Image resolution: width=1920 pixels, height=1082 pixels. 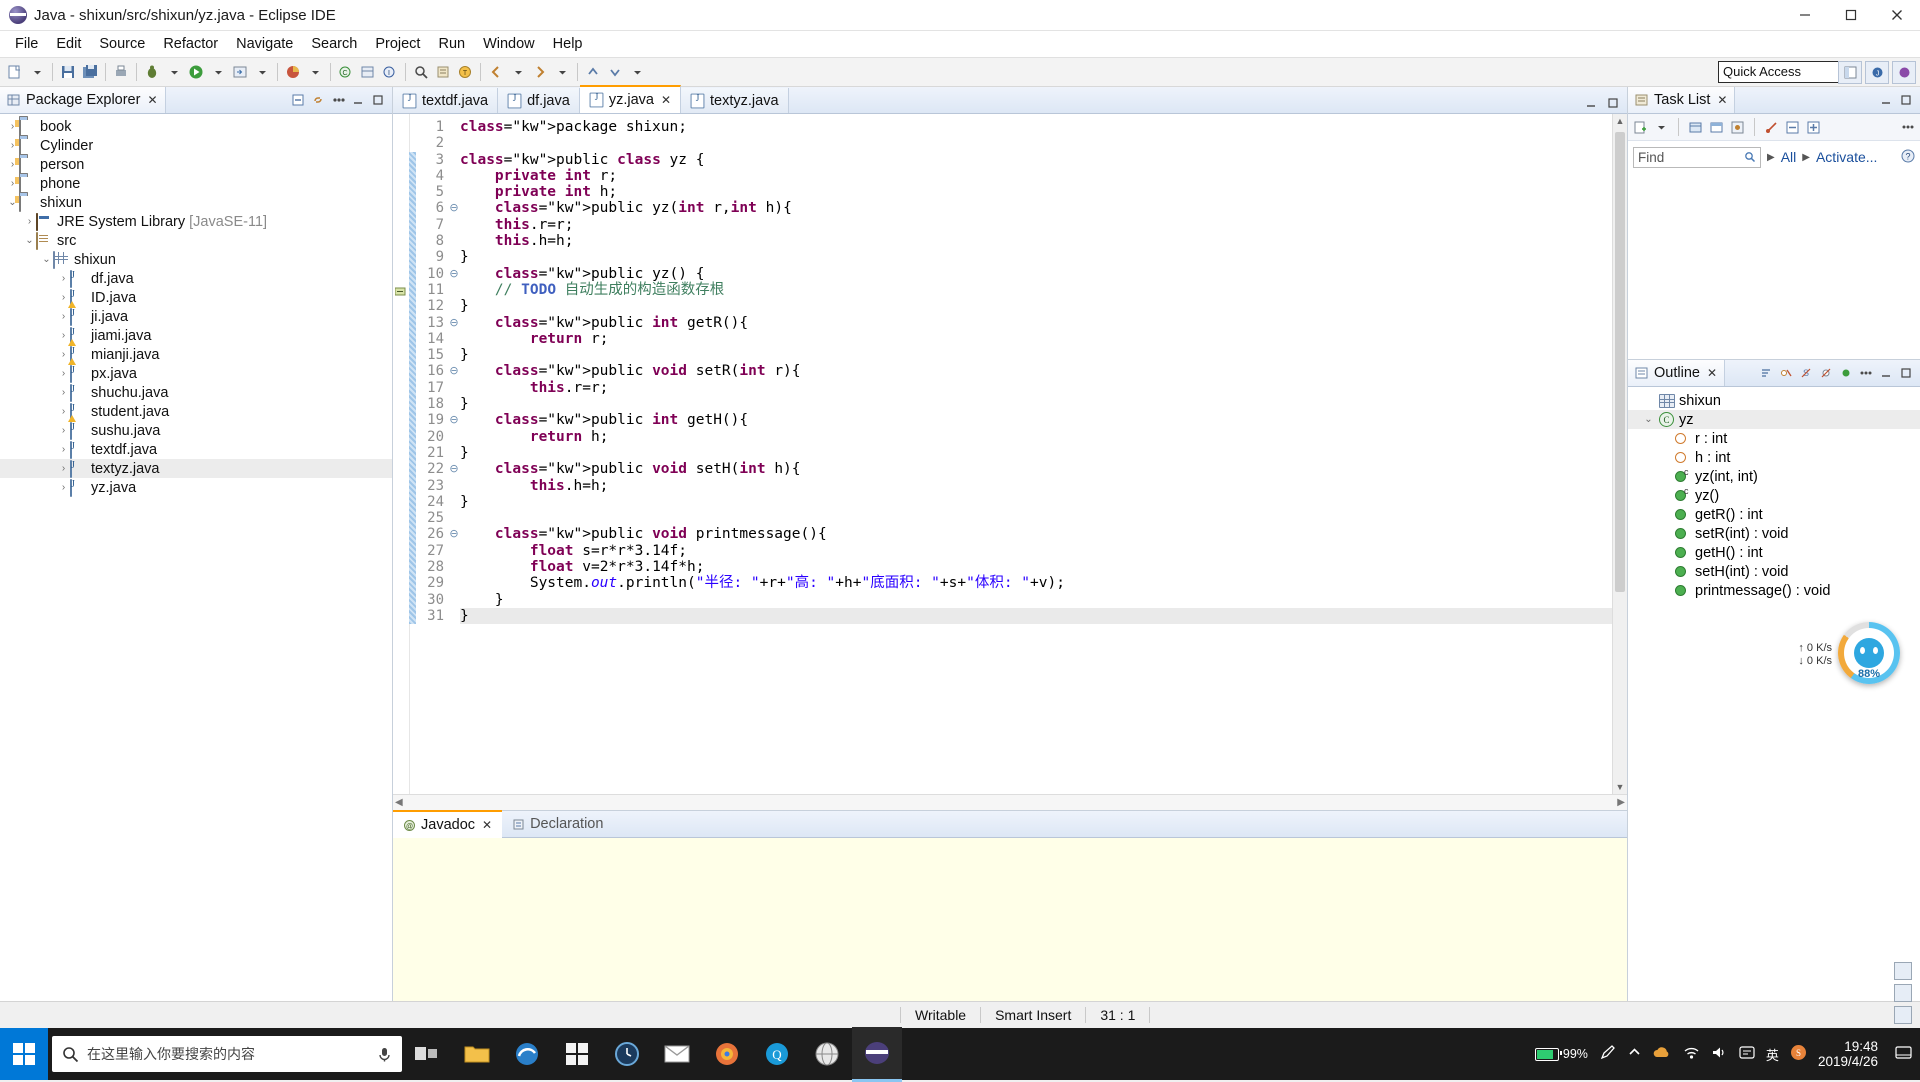 I want to click on debug-icon, so click(x=152, y=72).